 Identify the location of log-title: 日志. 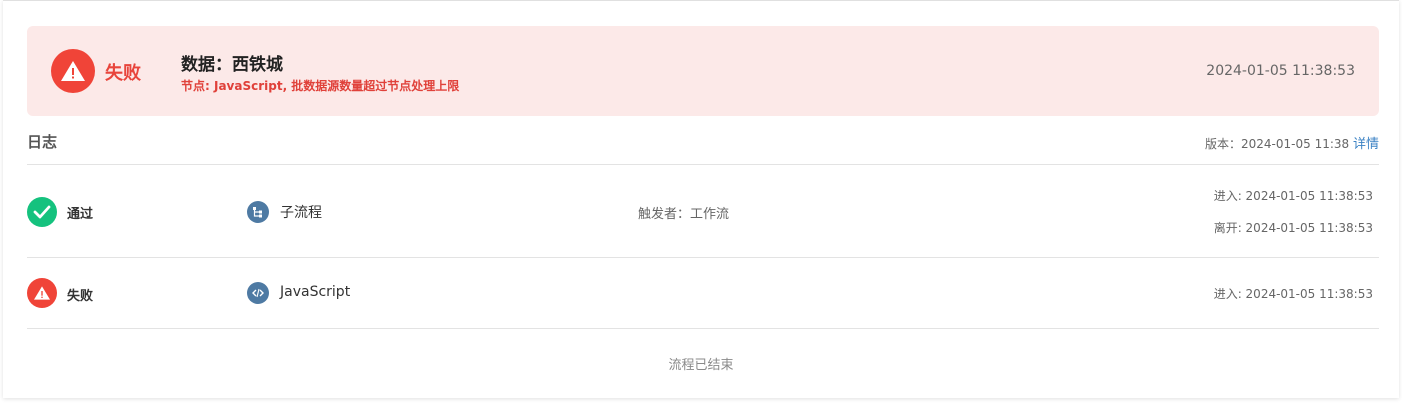
(42, 142).